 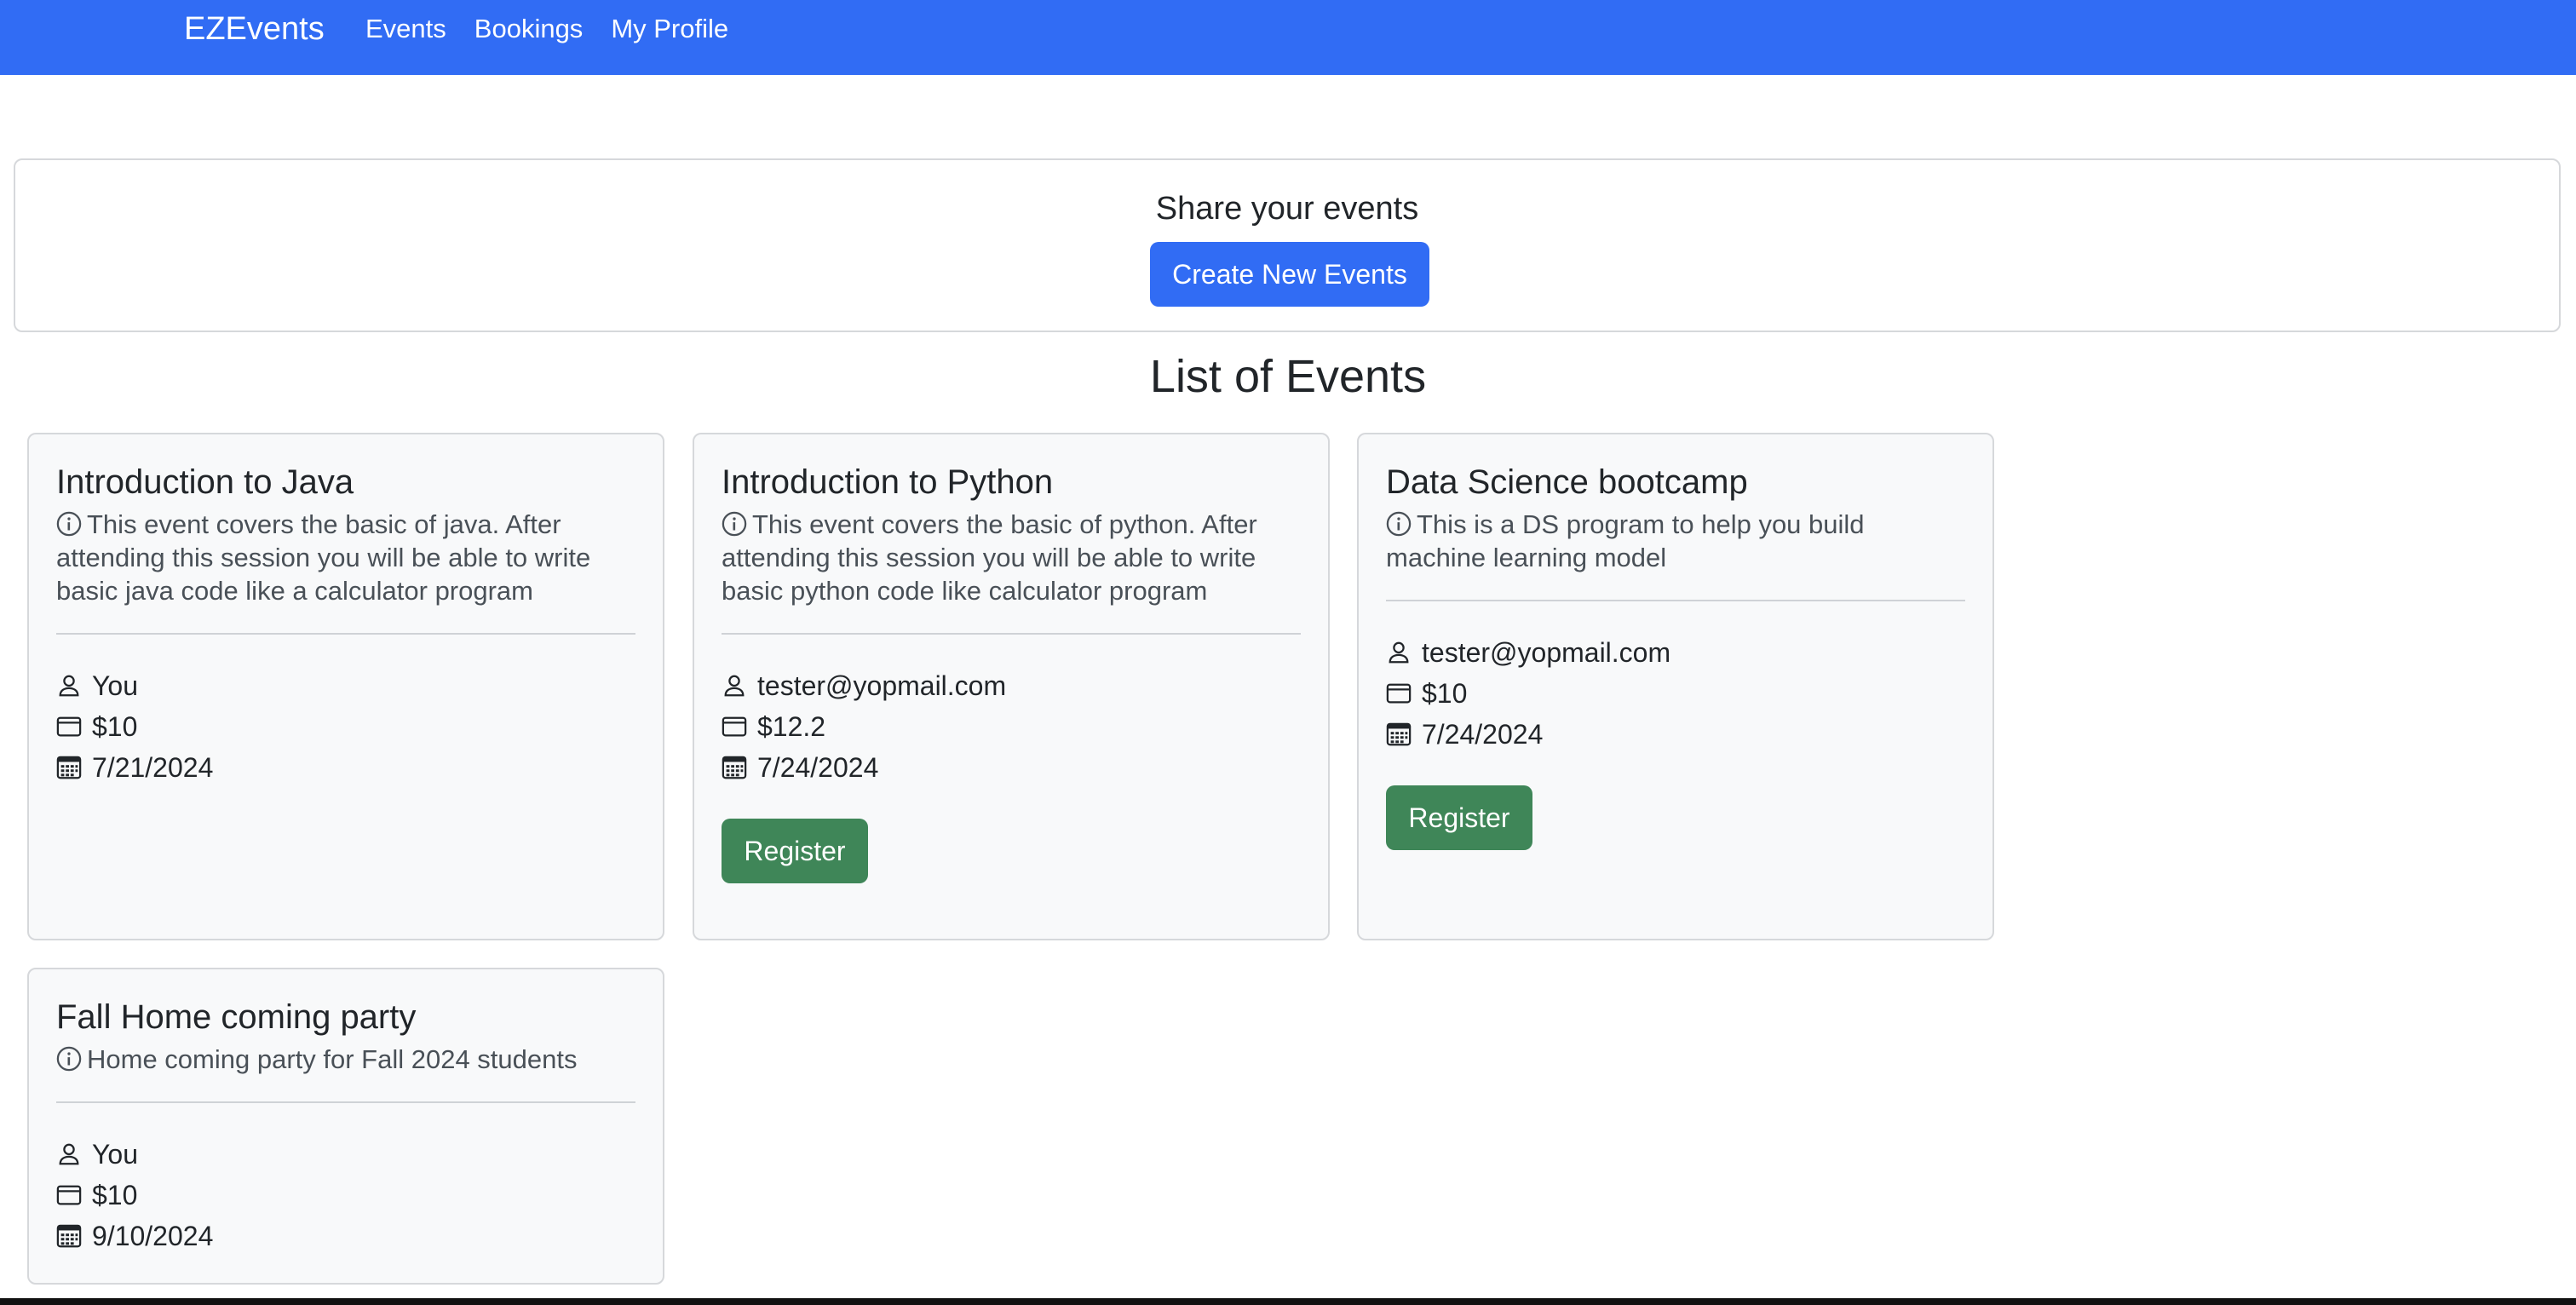 I want to click on event-date: 9/10/2024, so click(x=346, y=1236).